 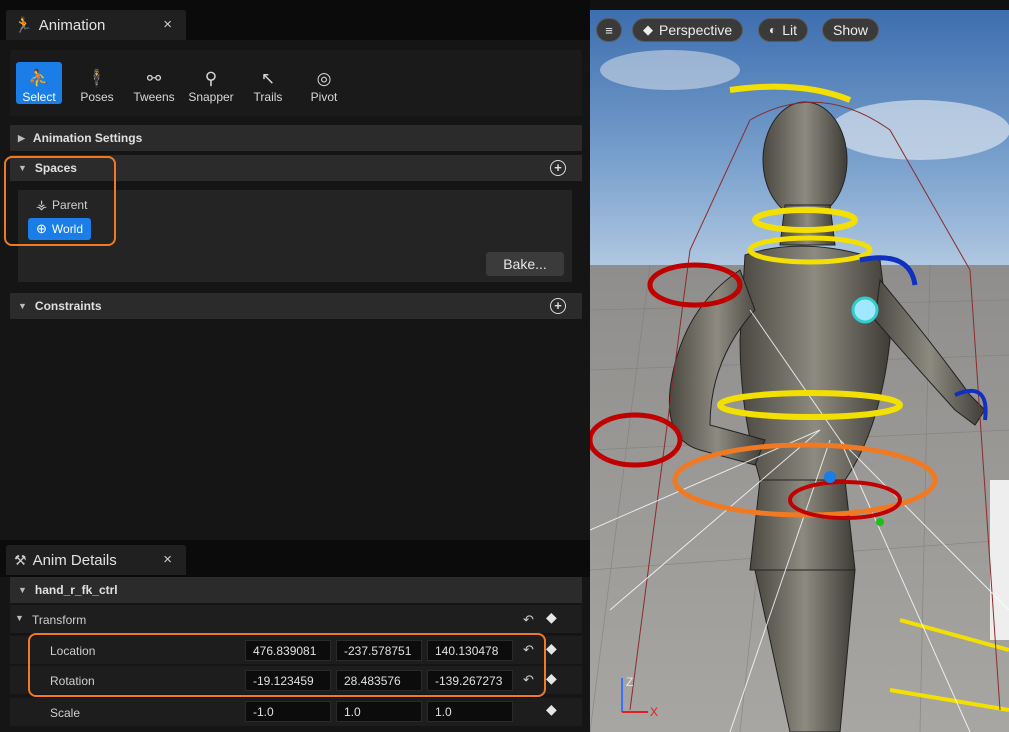 I want to click on lit-icon: ◐, so click(x=773, y=30).